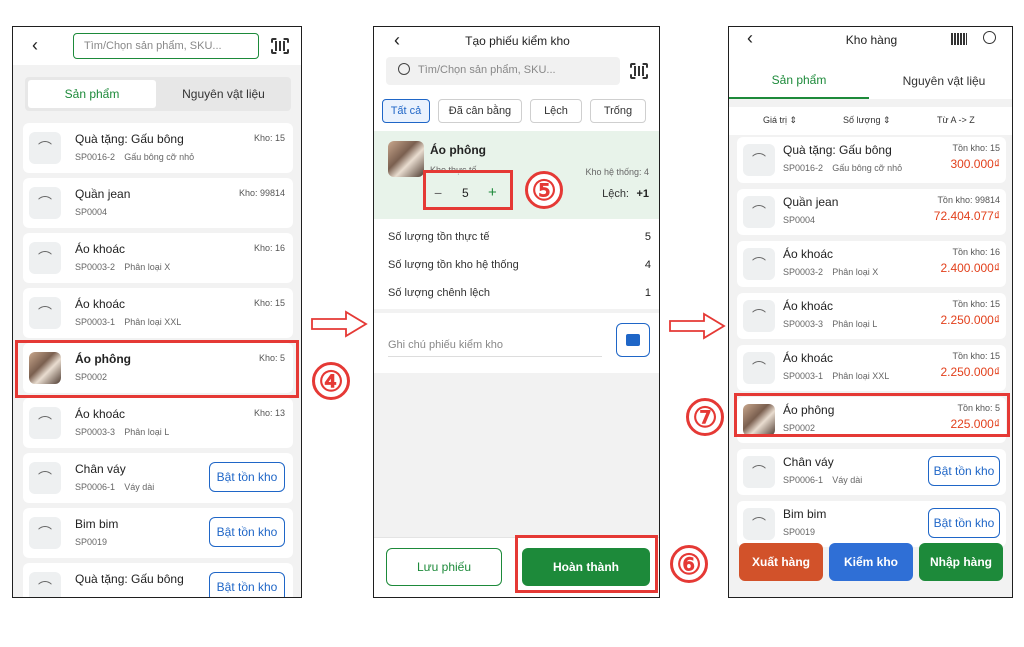 The image size is (1024, 647). I want to click on export-button: Xuất hàng, so click(781, 562).